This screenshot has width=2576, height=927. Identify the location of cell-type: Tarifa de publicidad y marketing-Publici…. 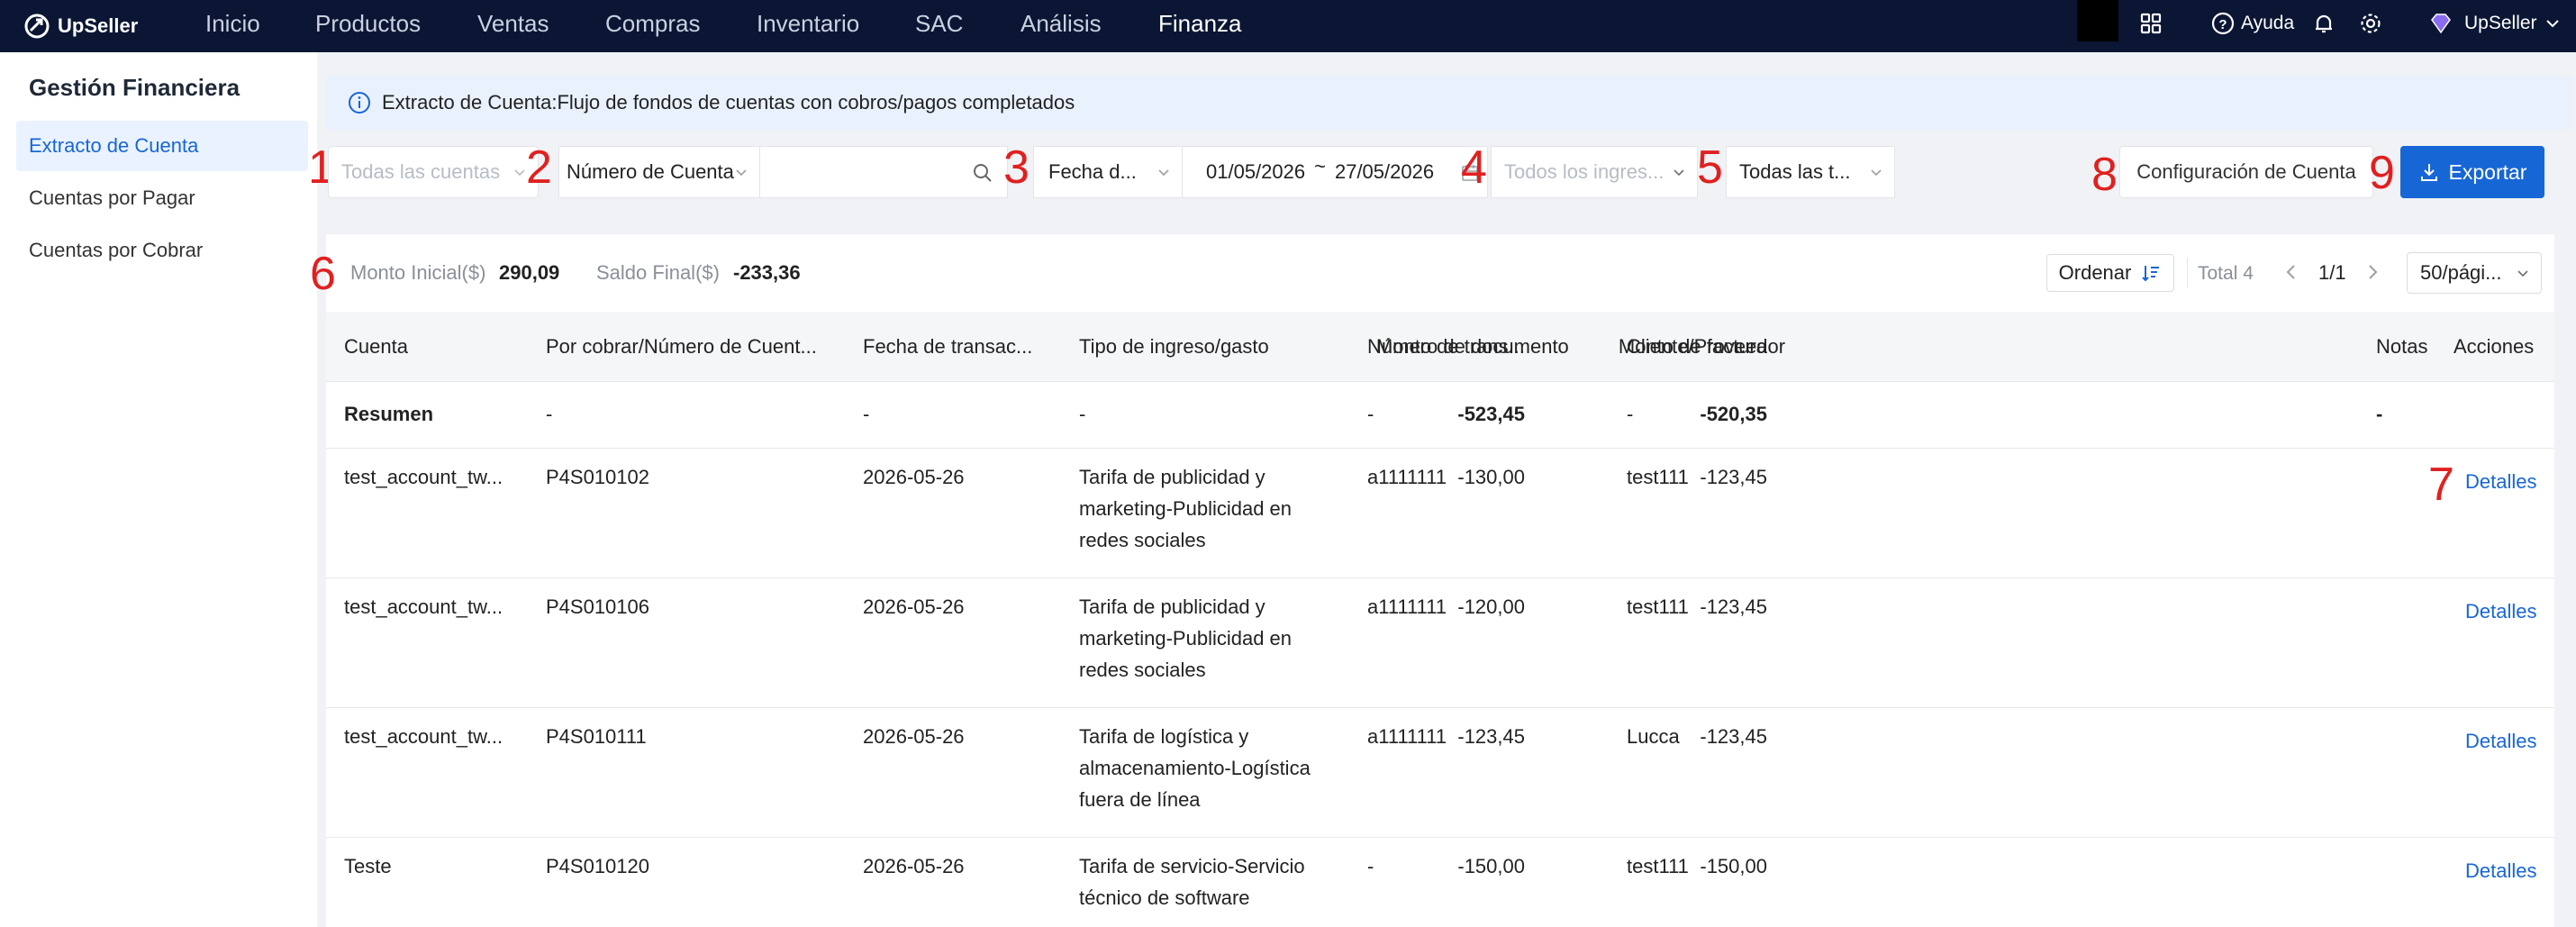
(1185, 638).